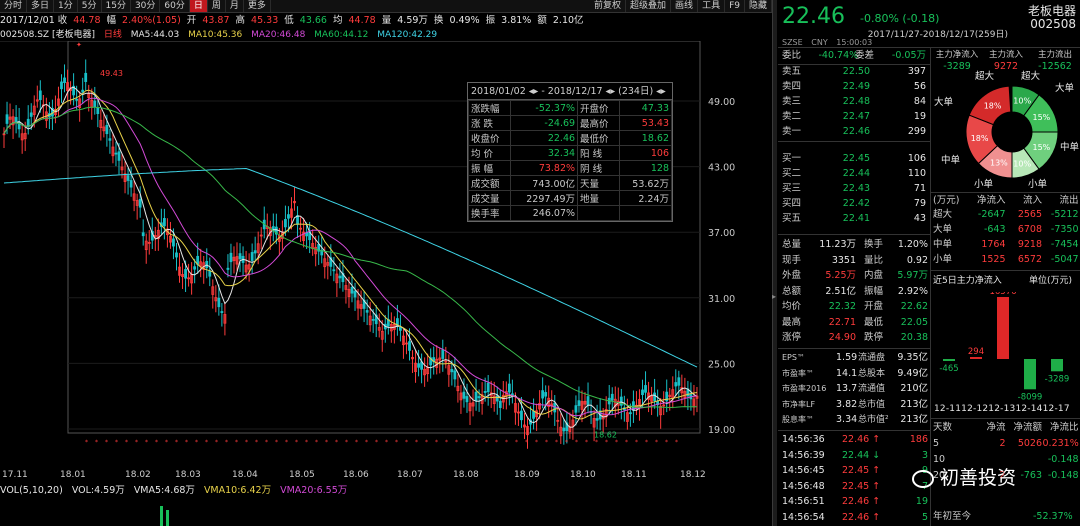  Describe the element at coordinates (840, 291) in the screenshot. I see `cell: 2.51亿` at that location.